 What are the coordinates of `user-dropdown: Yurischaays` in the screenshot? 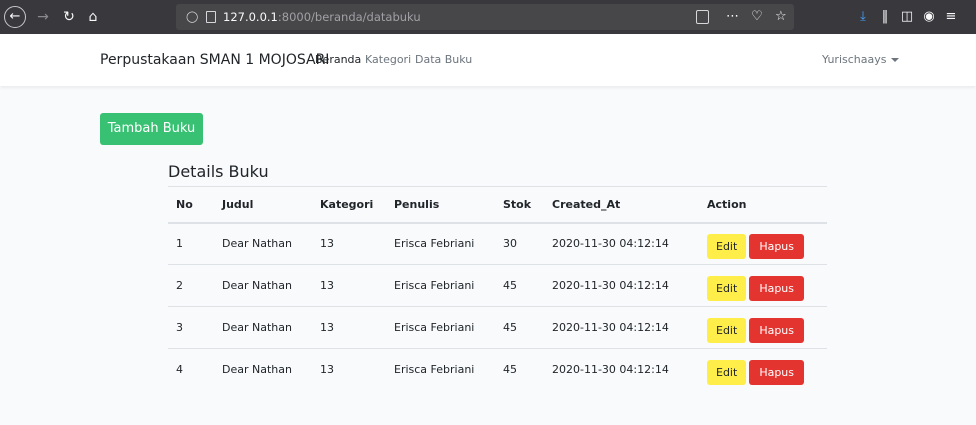 It's located at (861, 60).